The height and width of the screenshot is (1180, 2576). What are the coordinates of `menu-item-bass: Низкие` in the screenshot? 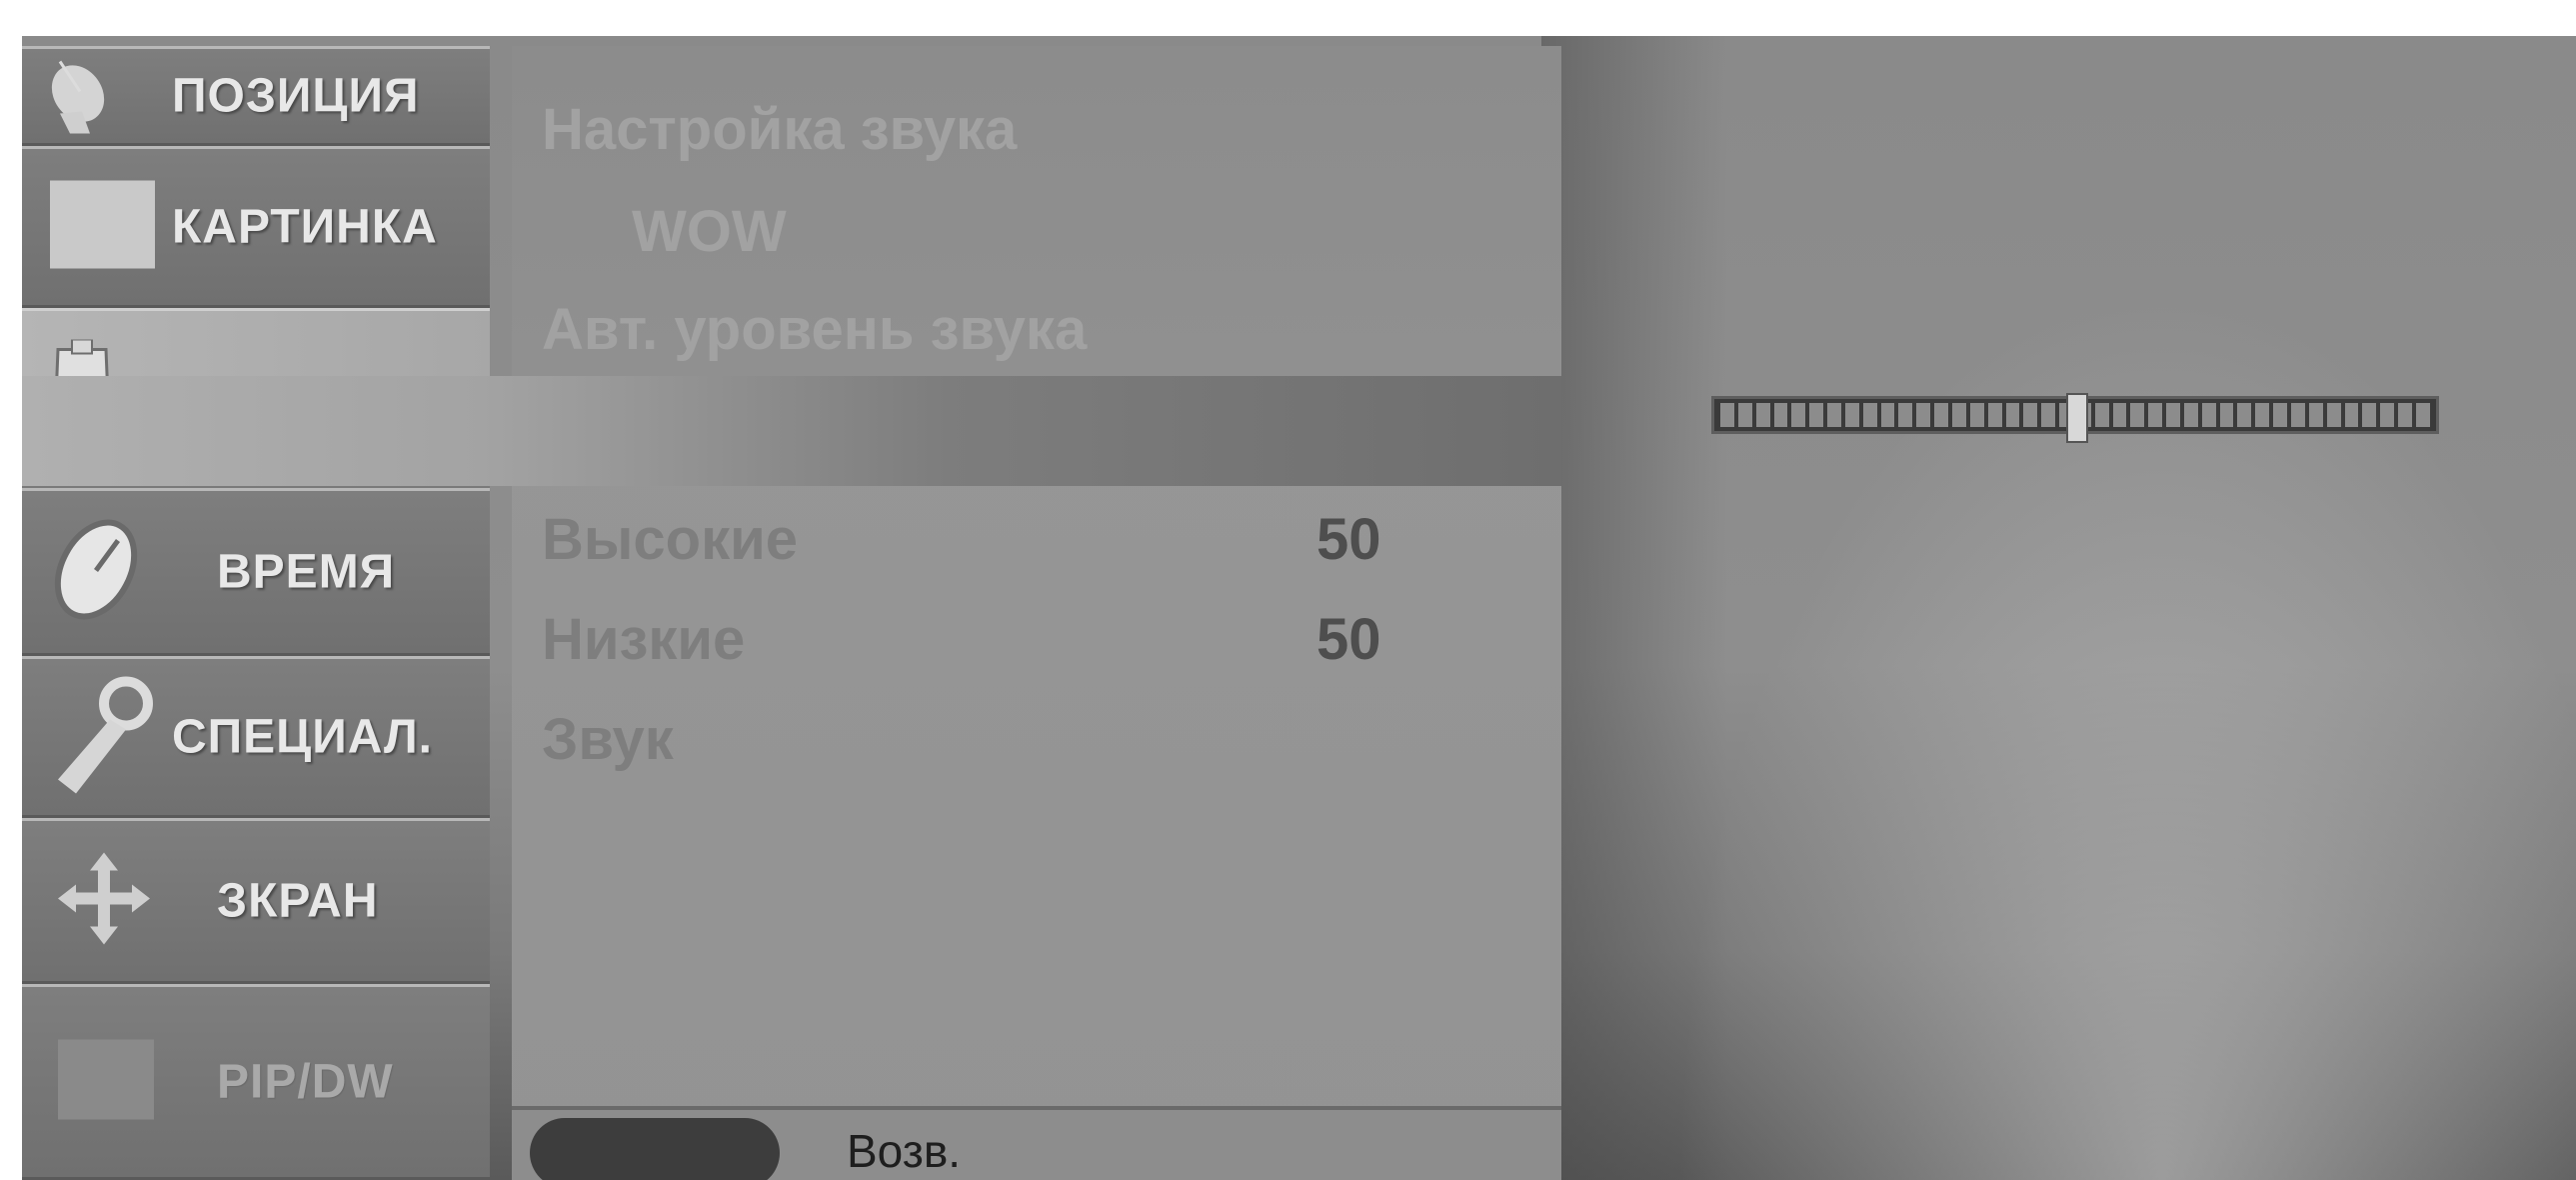 It's located at (643, 639).